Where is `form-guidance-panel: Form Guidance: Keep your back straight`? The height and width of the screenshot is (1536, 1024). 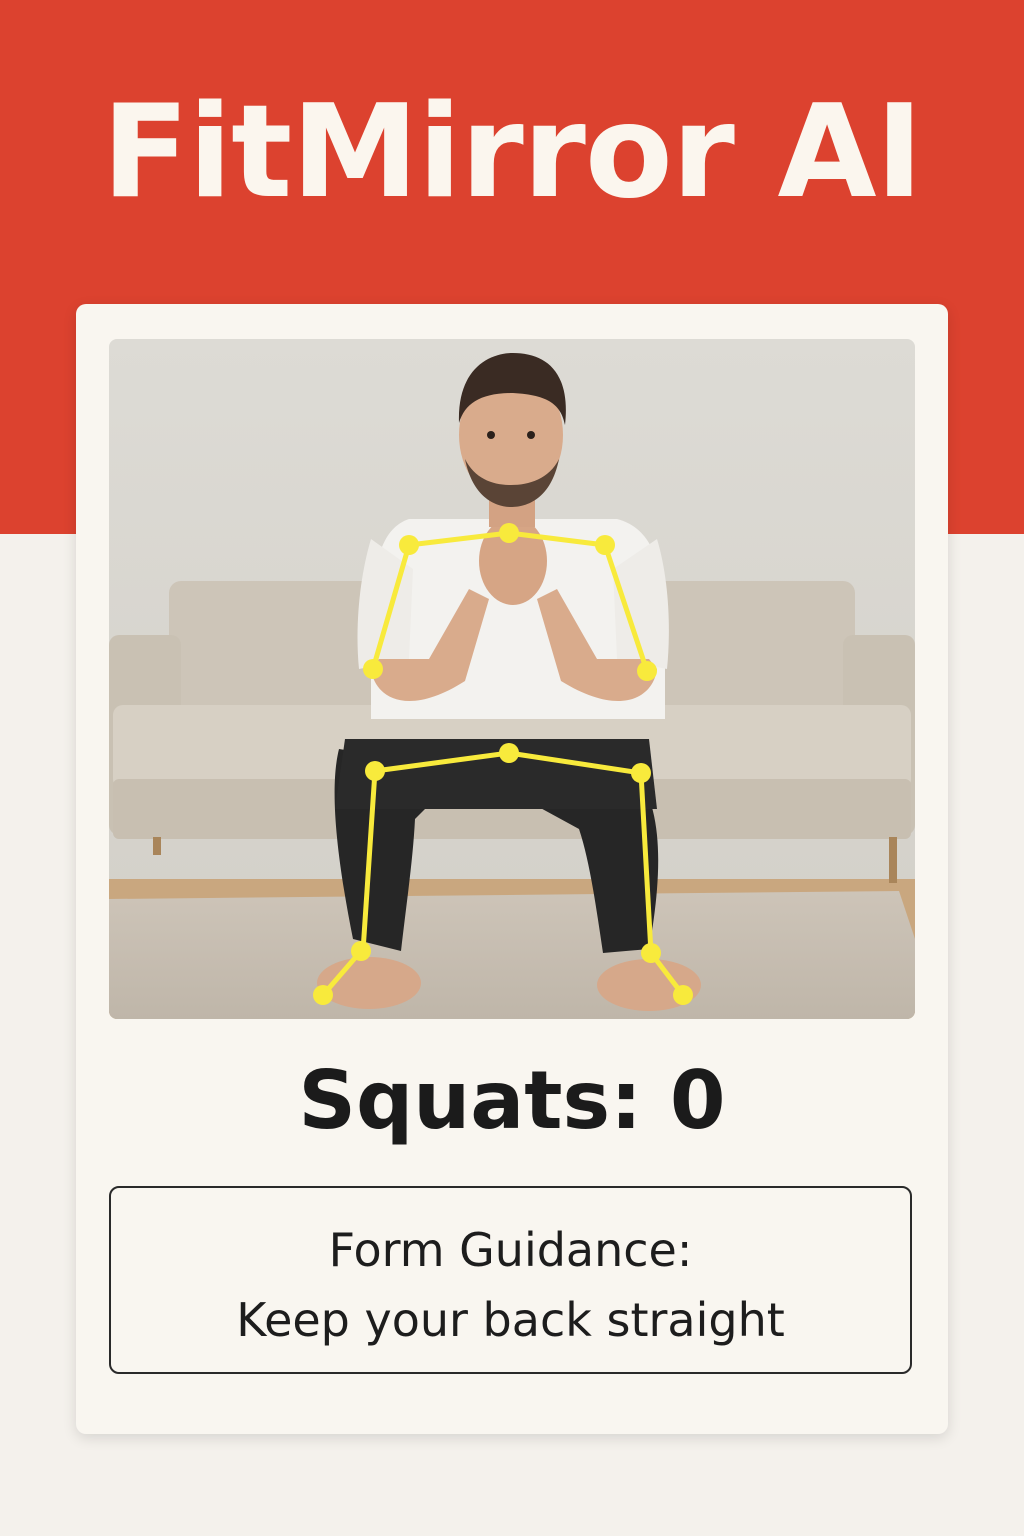
form-guidance-panel: Form Guidance: Keep your back straight is located at coordinates (510, 1280).